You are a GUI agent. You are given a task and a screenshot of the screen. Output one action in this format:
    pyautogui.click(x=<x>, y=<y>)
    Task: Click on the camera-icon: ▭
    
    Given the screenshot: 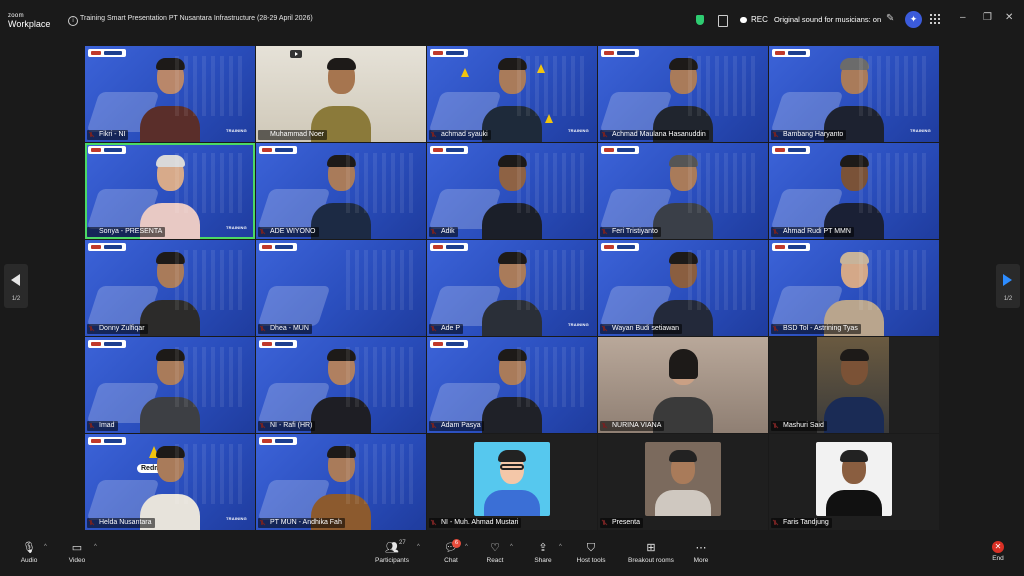 What is the action you would take?
    pyautogui.click(x=77, y=548)
    